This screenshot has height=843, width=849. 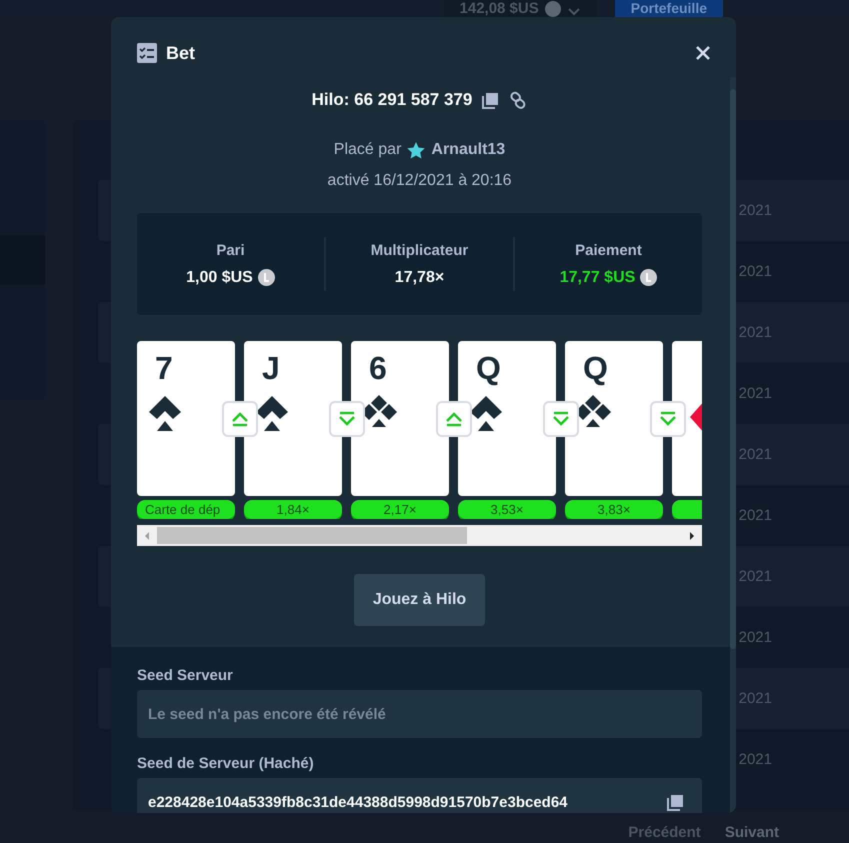 What do you see at coordinates (751, 833) in the screenshot?
I see `pagination-button: Suivant` at bounding box center [751, 833].